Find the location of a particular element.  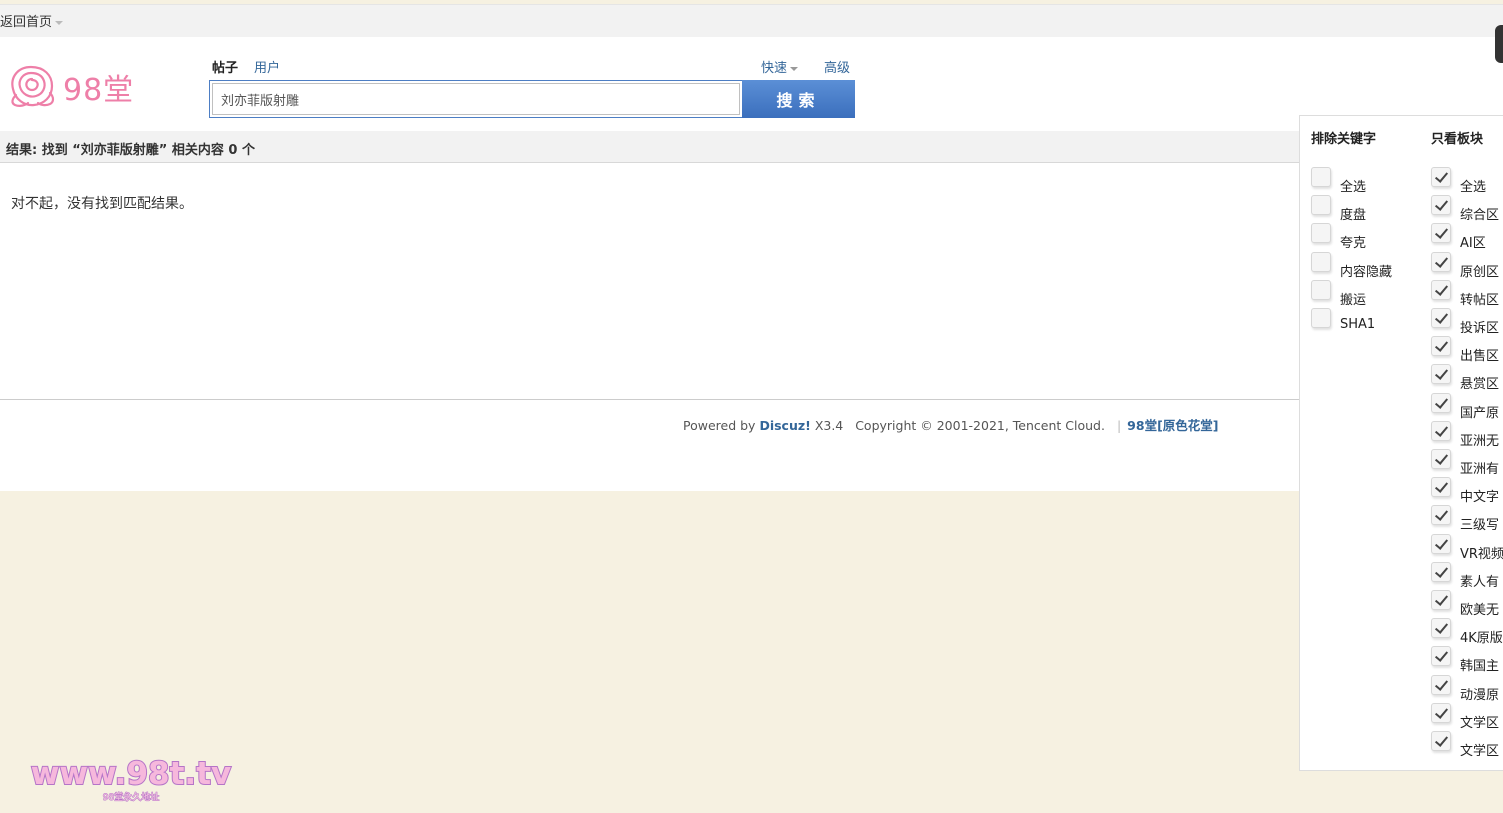

footer-divider is located at coordinates (649, 399).